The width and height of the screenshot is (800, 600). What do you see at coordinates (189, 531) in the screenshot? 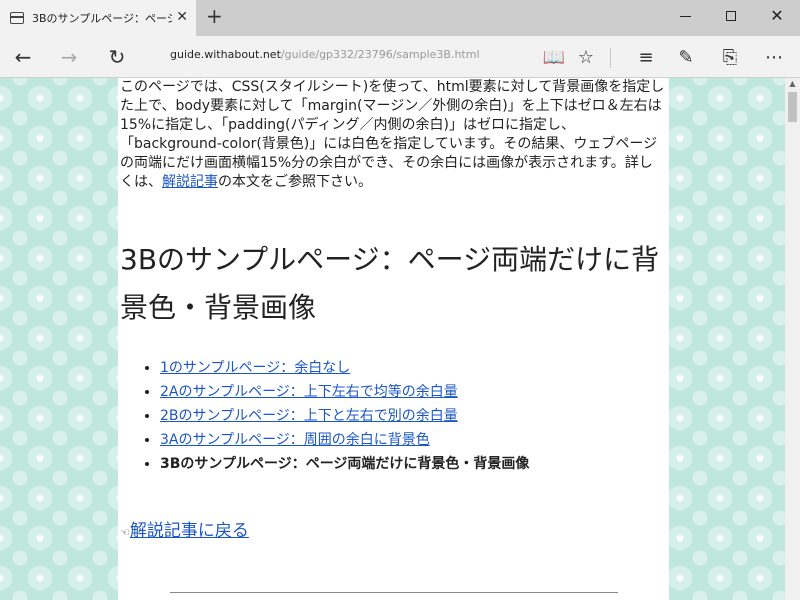
I see `back-to-article-link: 解説記事に戻る` at bounding box center [189, 531].